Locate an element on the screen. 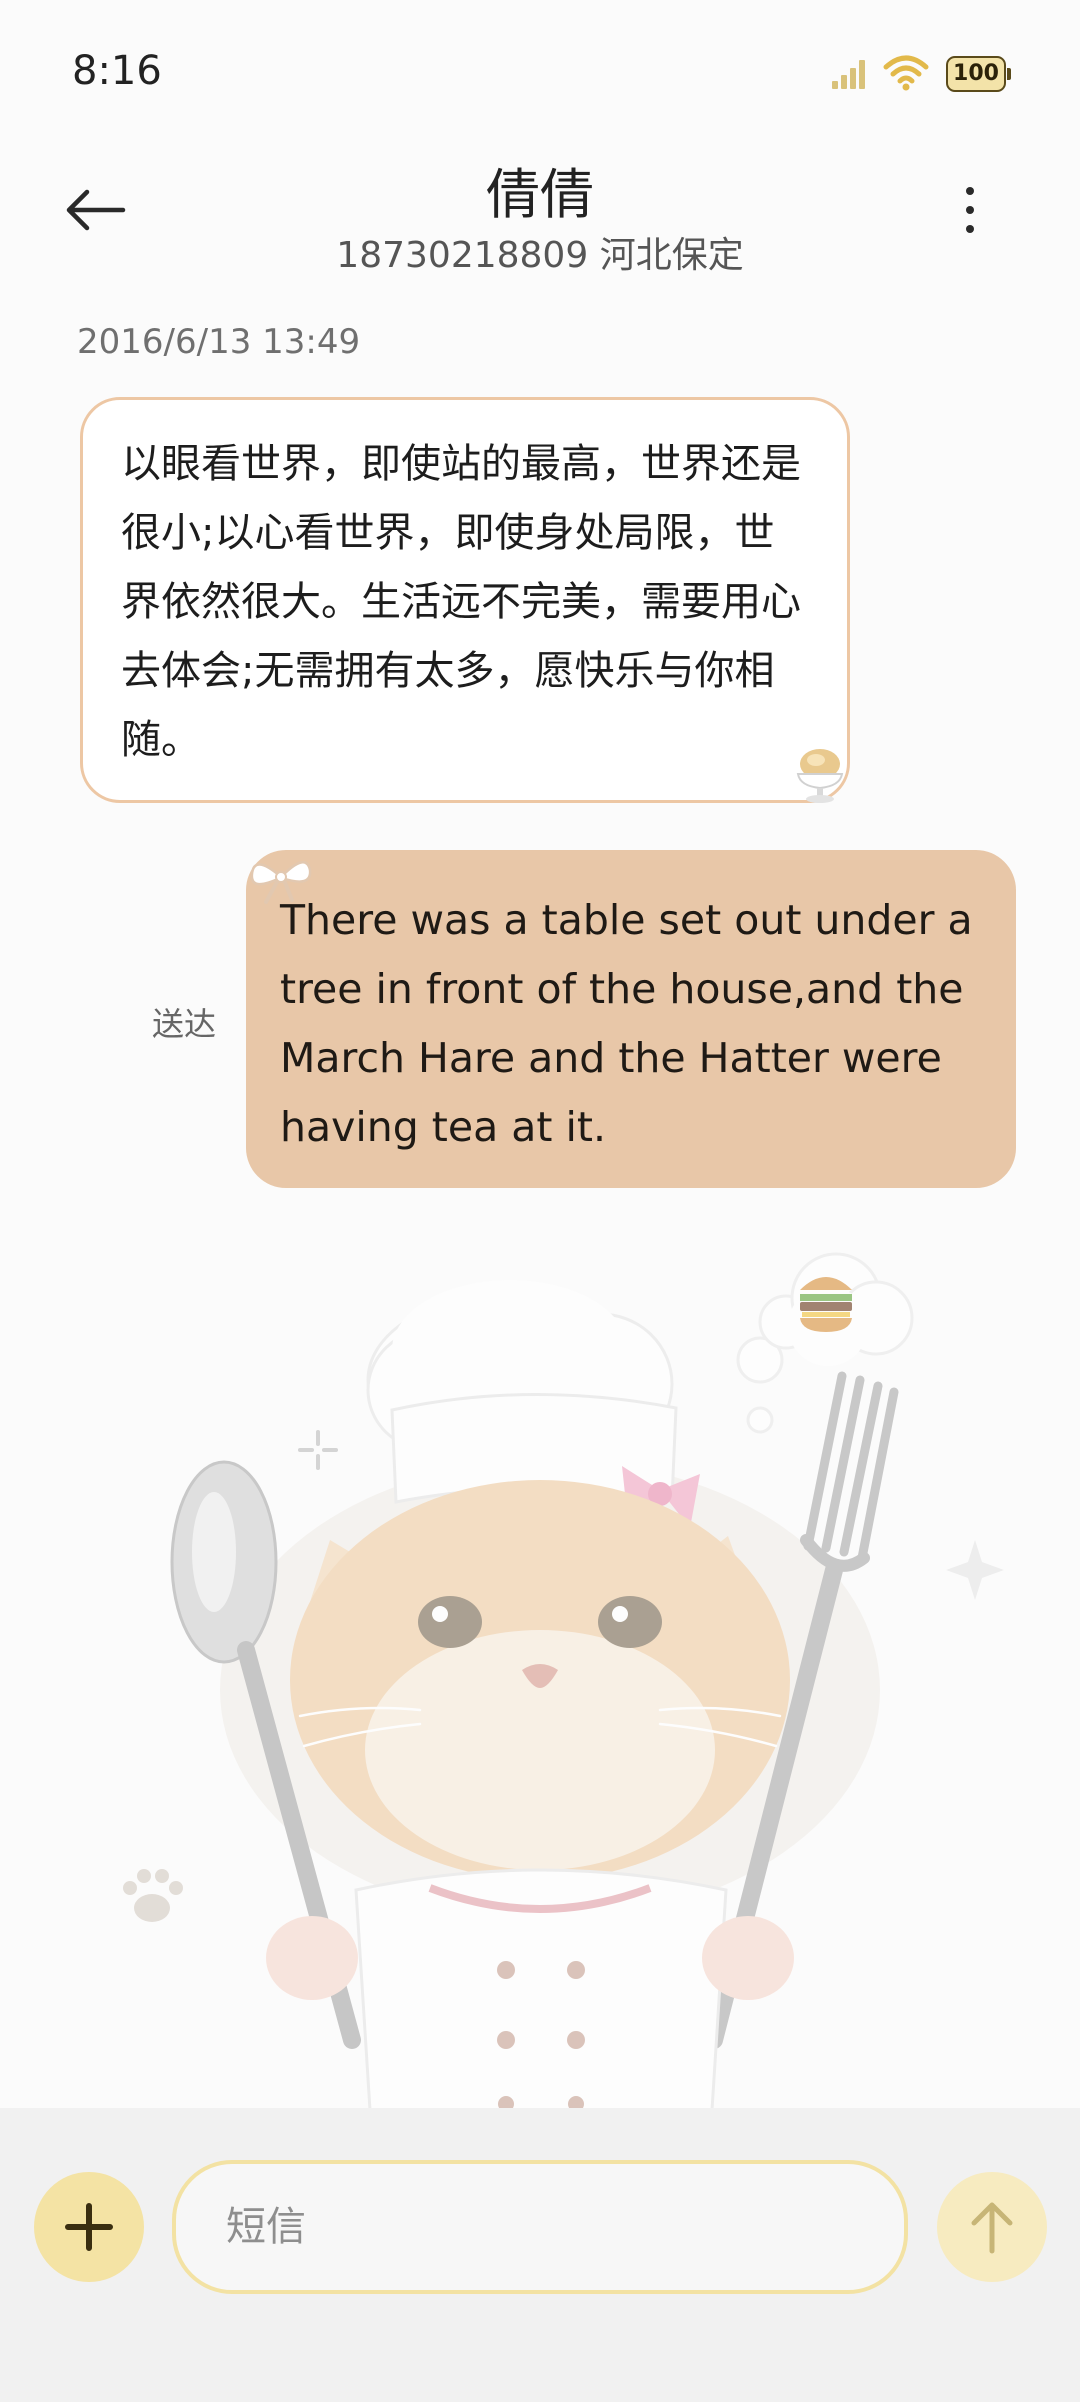 This screenshot has width=1080, height=2402. delivery-status: 送达 is located at coordinates (184, 1024).